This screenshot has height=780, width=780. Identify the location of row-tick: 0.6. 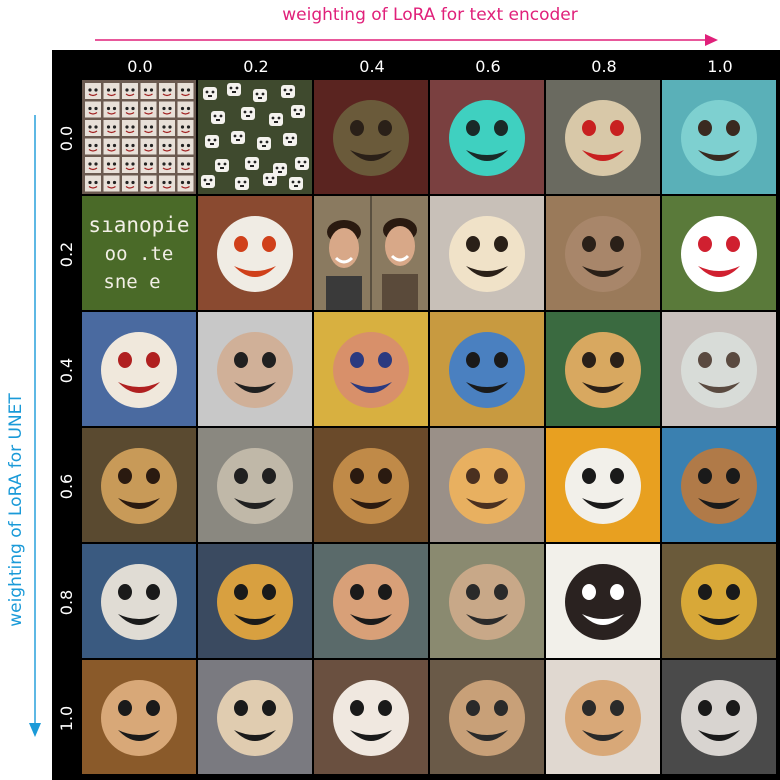
(67, 486).